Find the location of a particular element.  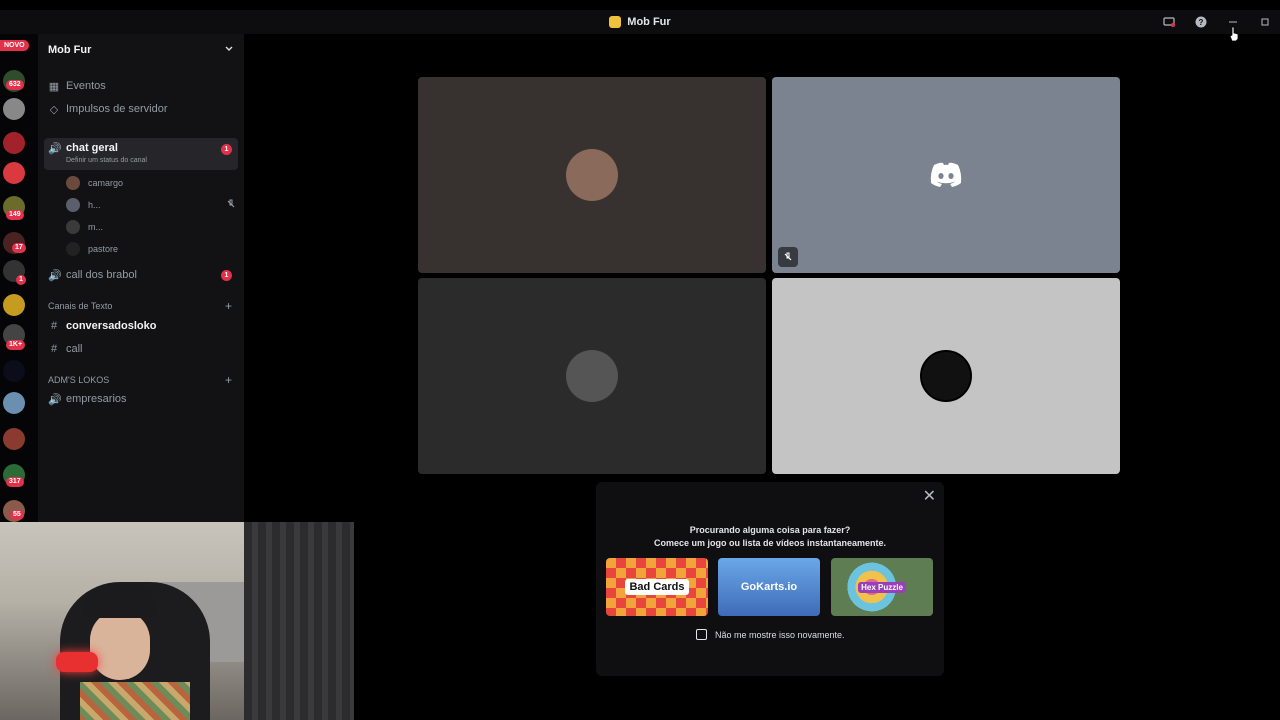

checkbox-label: Não me mostre isso novamente. is located at coordinates (780, 634).